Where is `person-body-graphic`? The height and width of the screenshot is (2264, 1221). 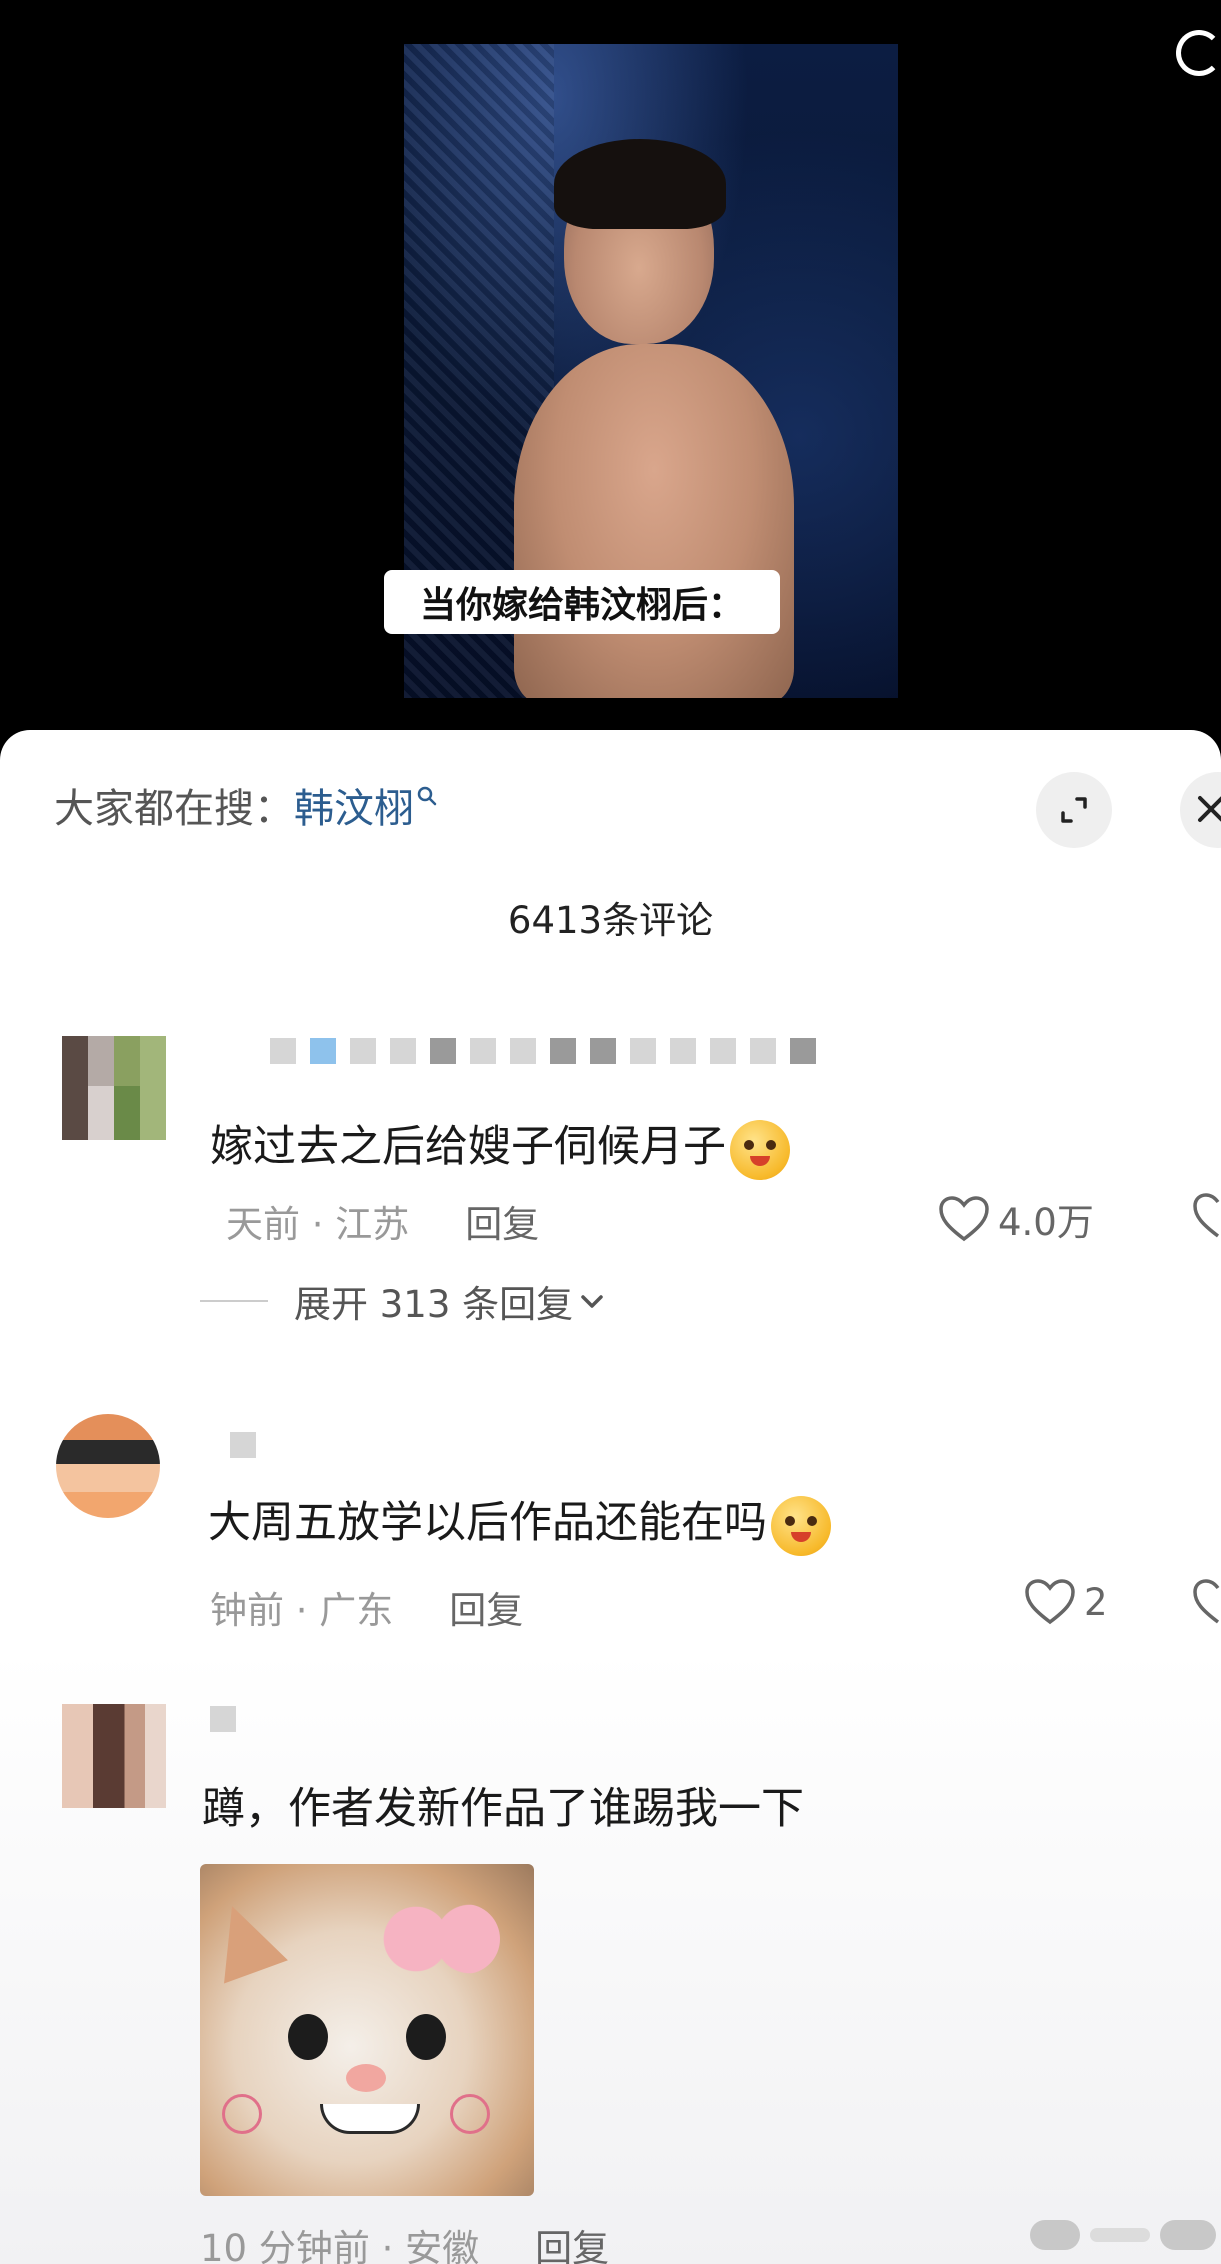 person-body-graphic is located at coordinates (654, 521).